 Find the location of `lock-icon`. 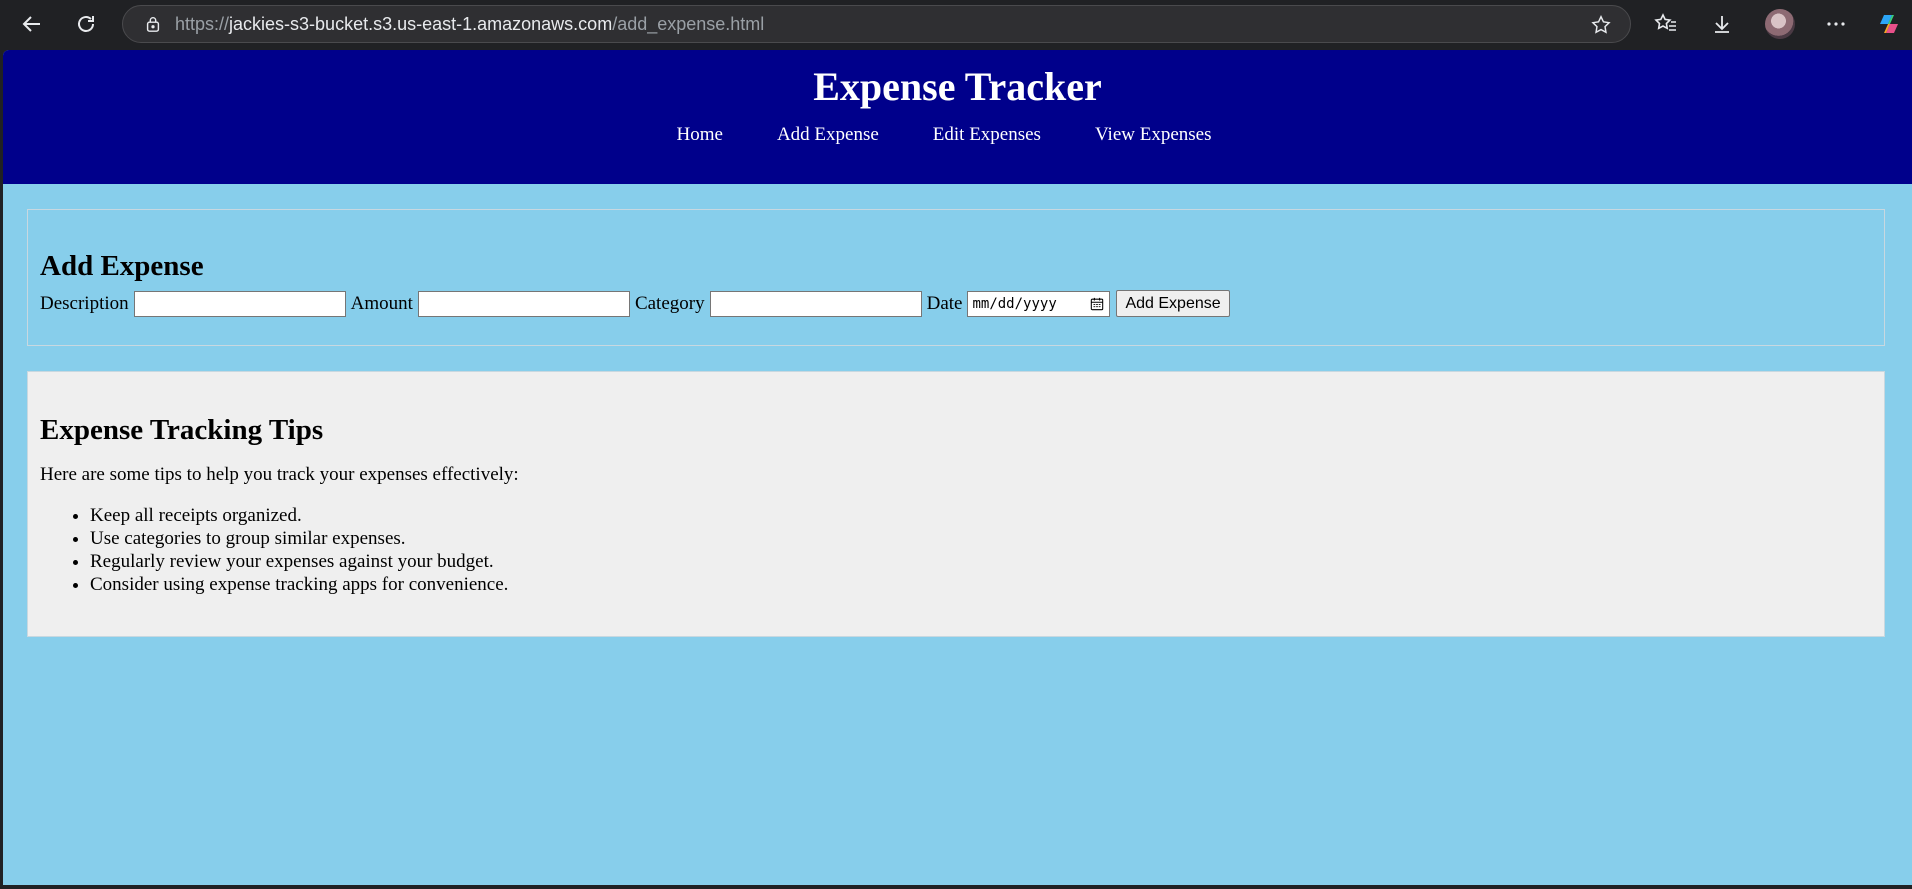

lock-icon is located at coordinates (153, 24).